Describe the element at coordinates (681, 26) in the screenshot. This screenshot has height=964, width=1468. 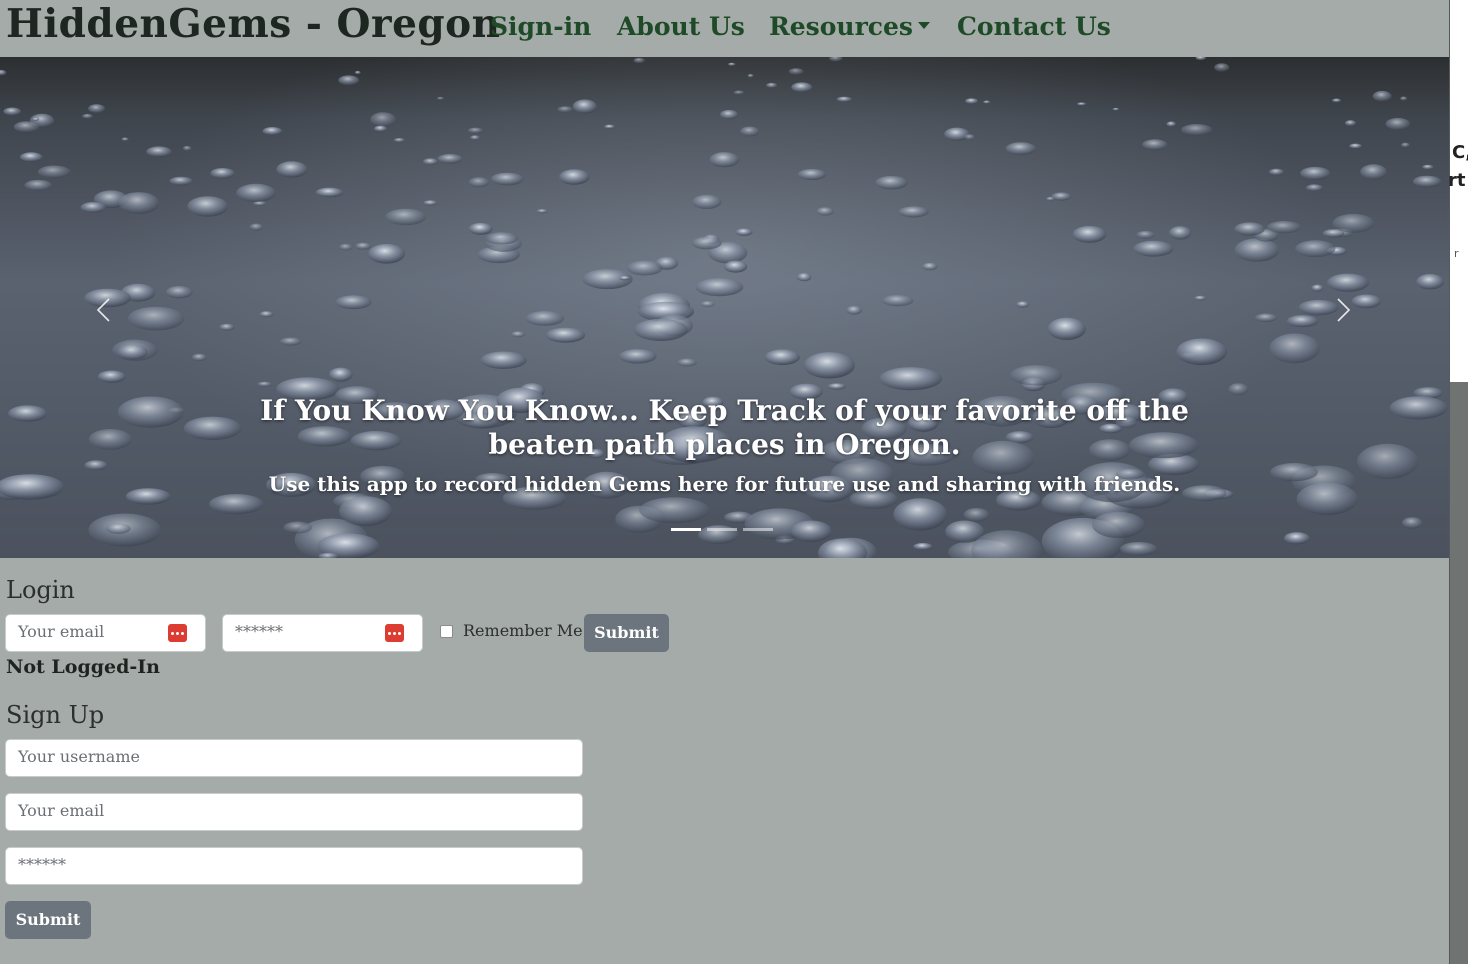
I see `nav-about-link: About Us` at that location.